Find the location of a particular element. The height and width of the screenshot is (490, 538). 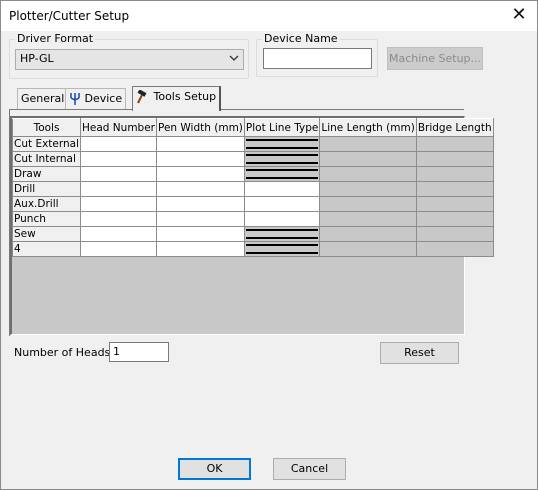

number-of-heads-label: Number of Heads is located at coordinates (62, 352).